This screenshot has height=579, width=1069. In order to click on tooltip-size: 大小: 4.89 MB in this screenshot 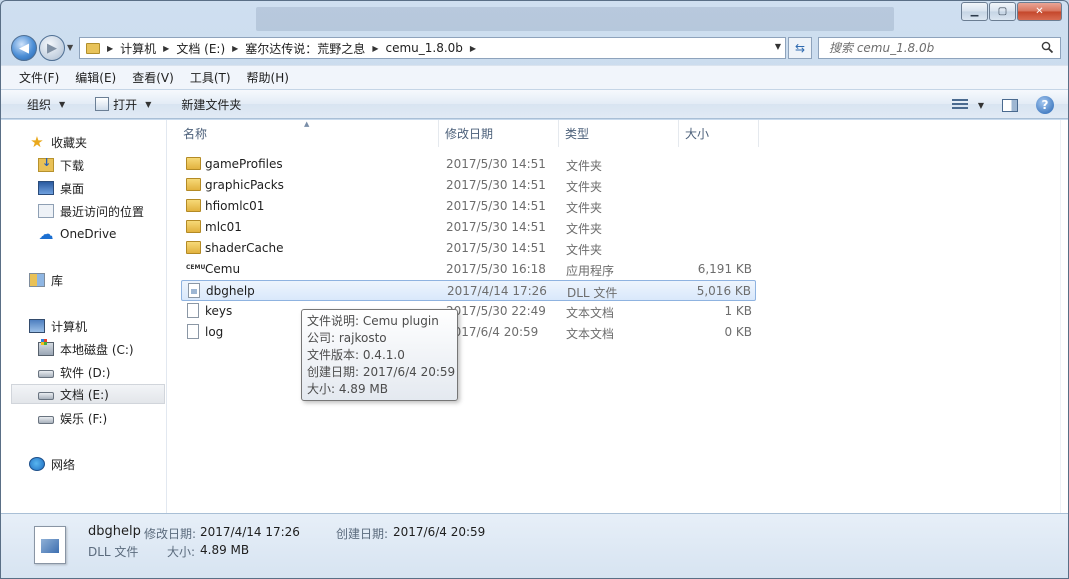, I will do `click(347, 389)`.